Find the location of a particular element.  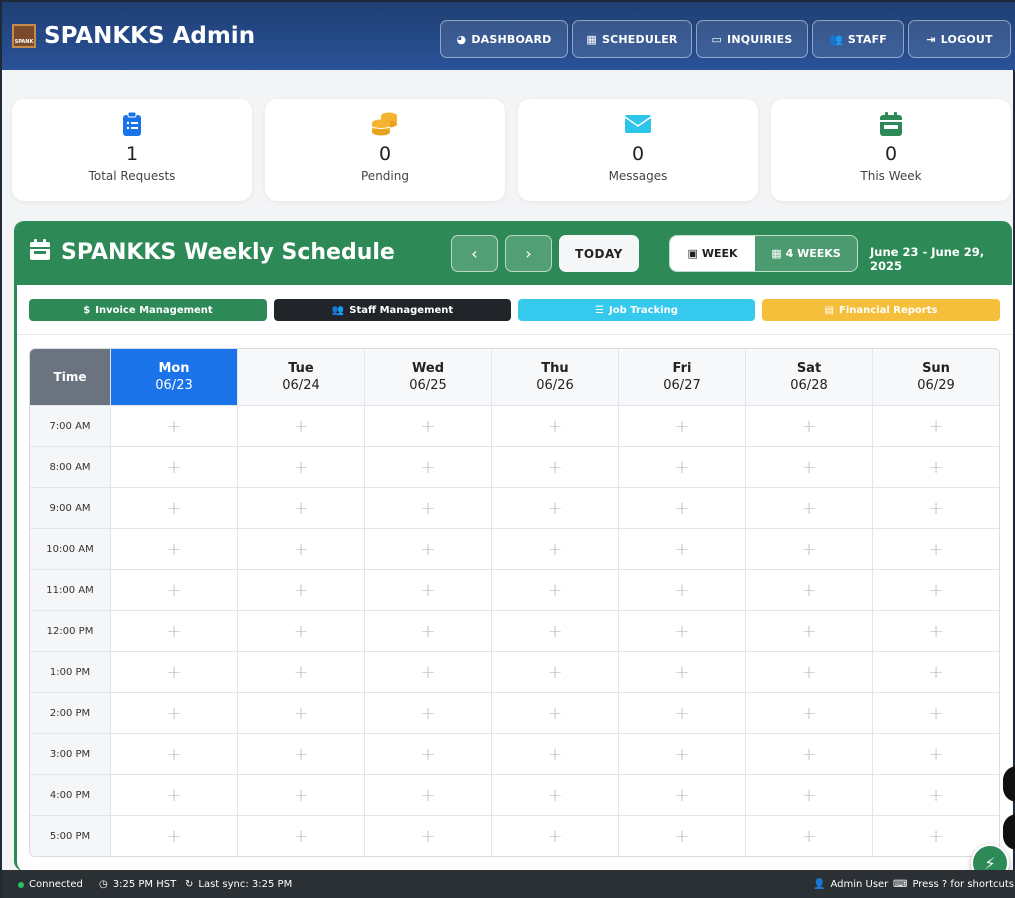

day-header-thu: Thu 06/26 is located at coordinates (554, 377).